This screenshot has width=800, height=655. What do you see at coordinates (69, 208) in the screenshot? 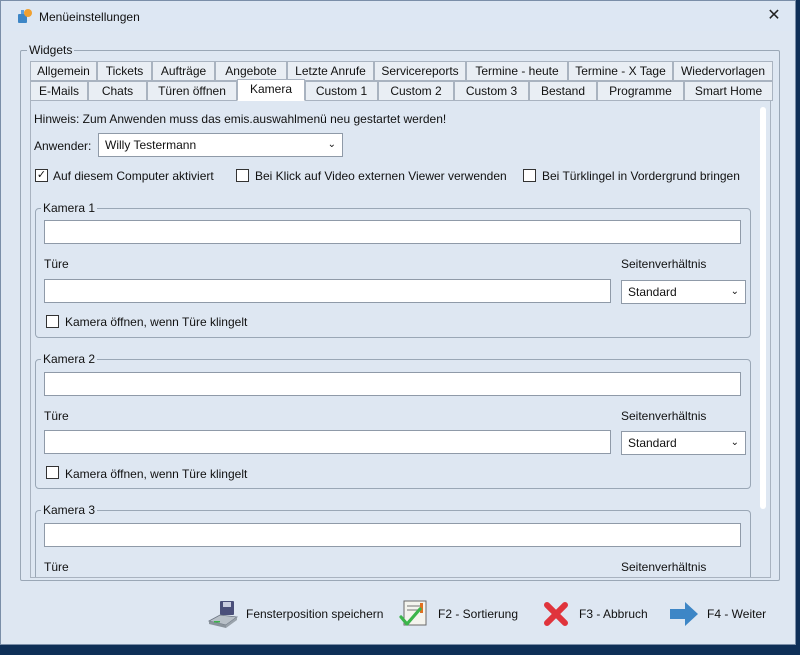
I see `camera-1-title: Kamera 1` at bounding box center [69, 208].